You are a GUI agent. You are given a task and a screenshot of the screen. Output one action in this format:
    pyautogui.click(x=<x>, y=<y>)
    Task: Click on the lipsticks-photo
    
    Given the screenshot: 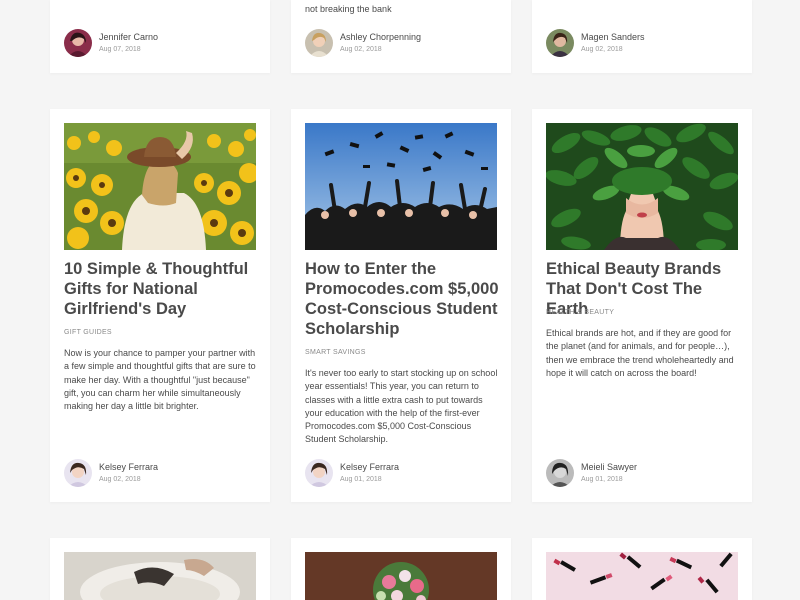 What is the action you would take?
    pyautogui.click(x=642, y=576)
    